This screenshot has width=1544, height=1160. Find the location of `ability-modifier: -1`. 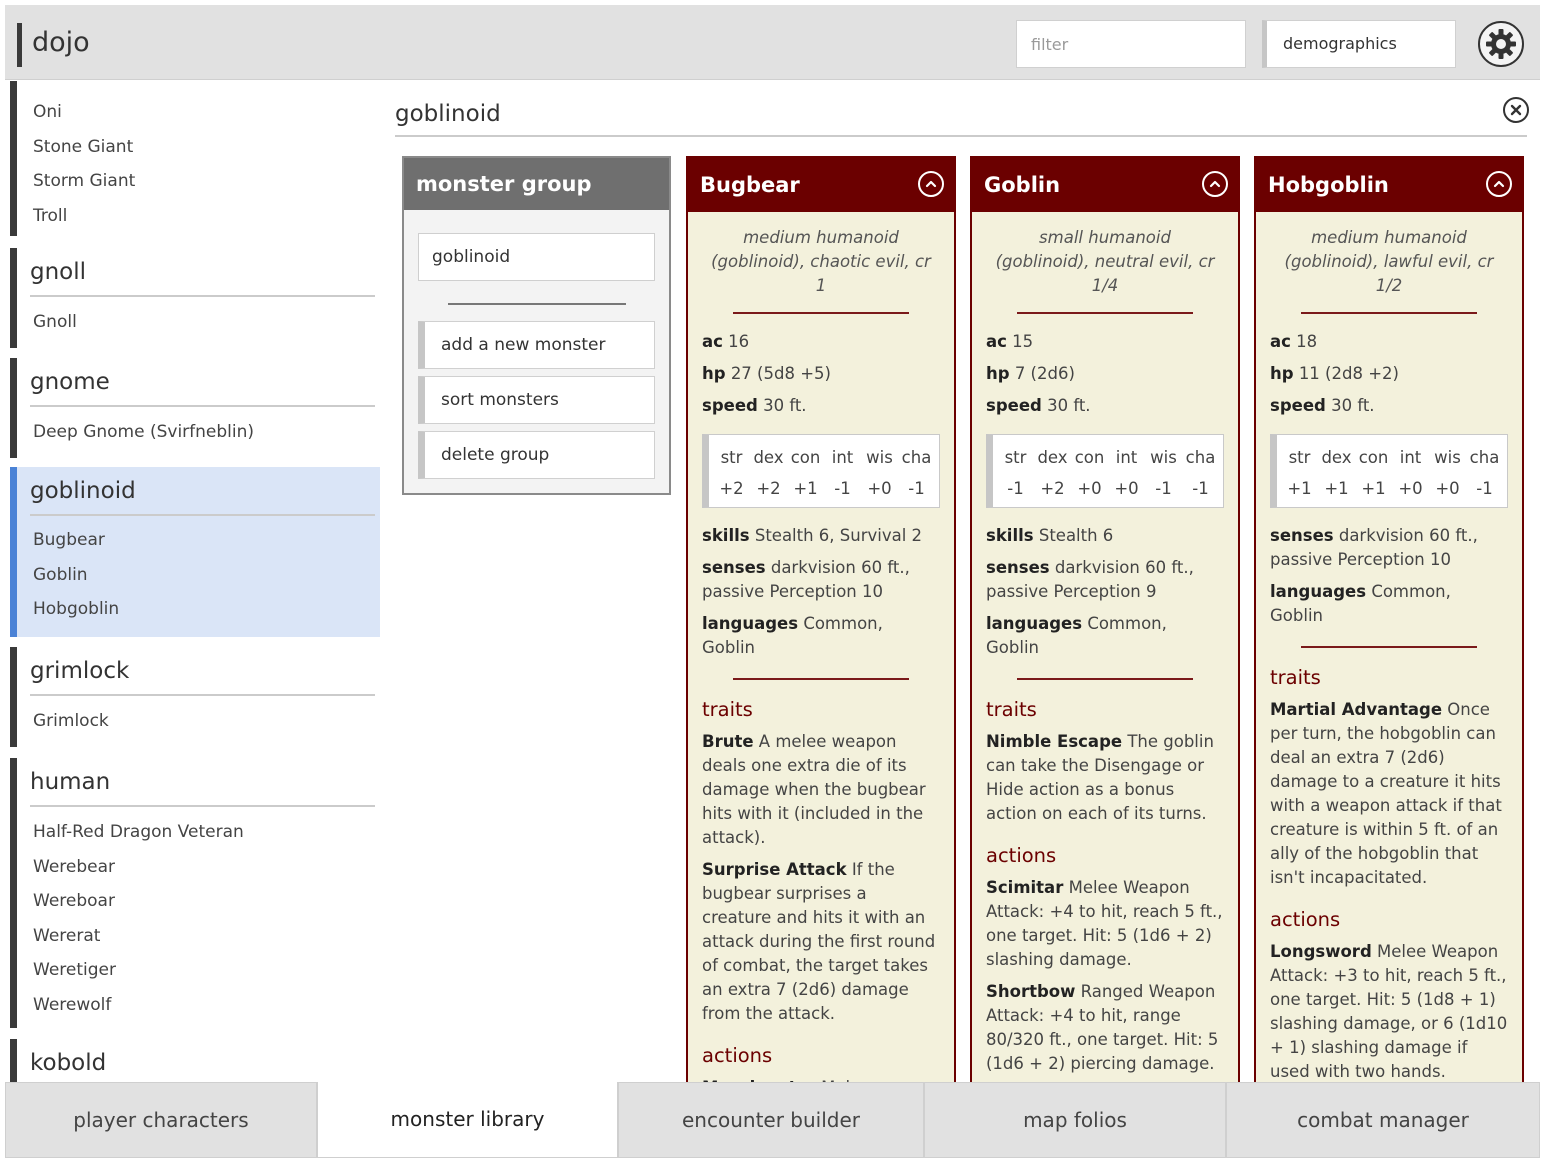

ability-modifier: -1 is located at coordinates (1163, 488).